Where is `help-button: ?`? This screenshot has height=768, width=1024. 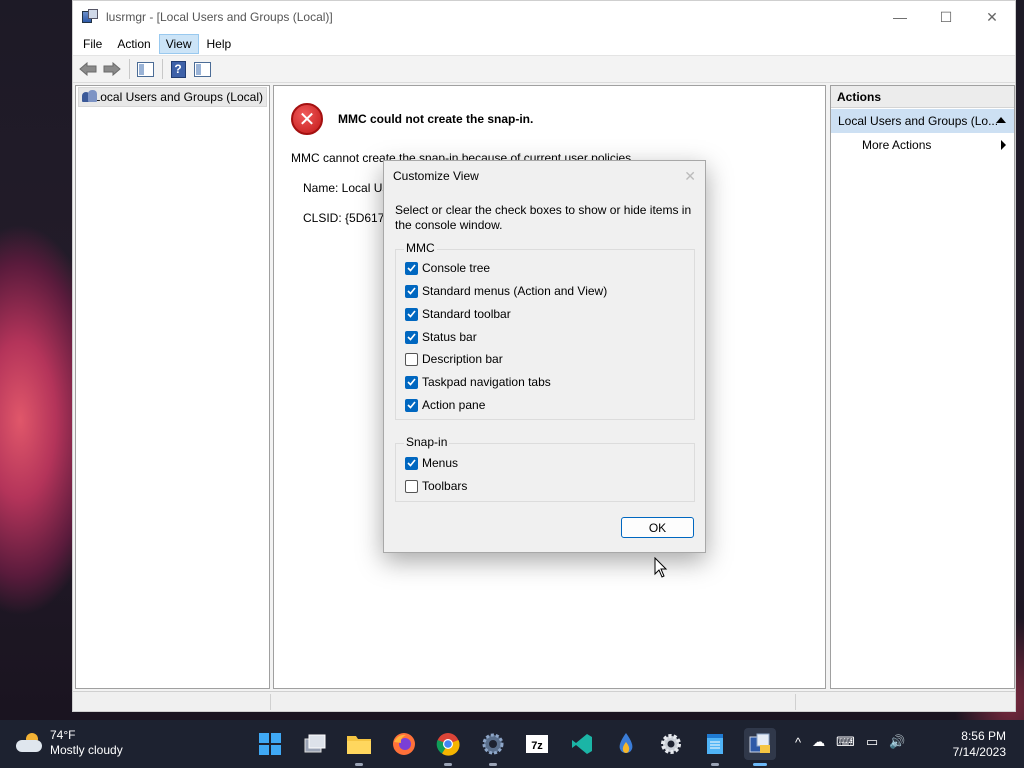 help-button: ? is located at coordinates (178, 69).